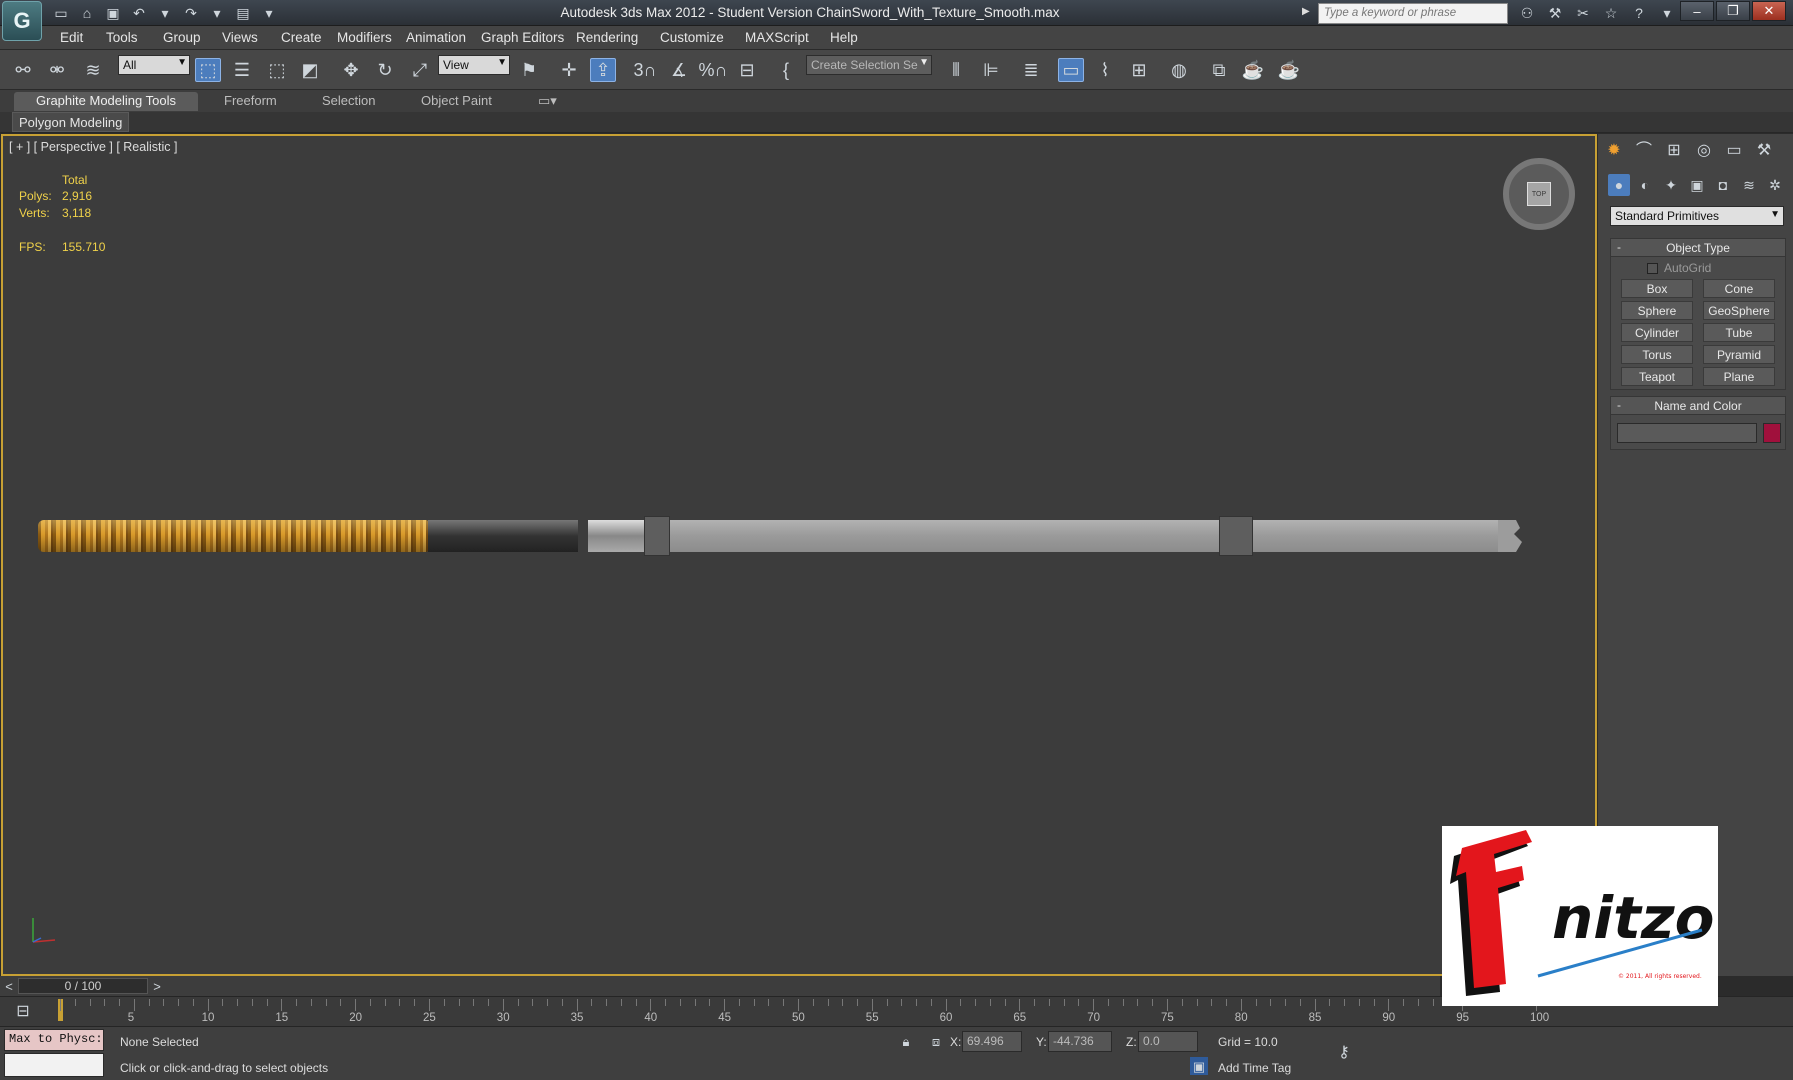 Image resolution: width=1793 pixels, height=1080 pixels. What do you see at coordinates (1644, 151) in the screenshot?
I see `modify-tab-icon: ⌒` at bounding box center [1644, 151].